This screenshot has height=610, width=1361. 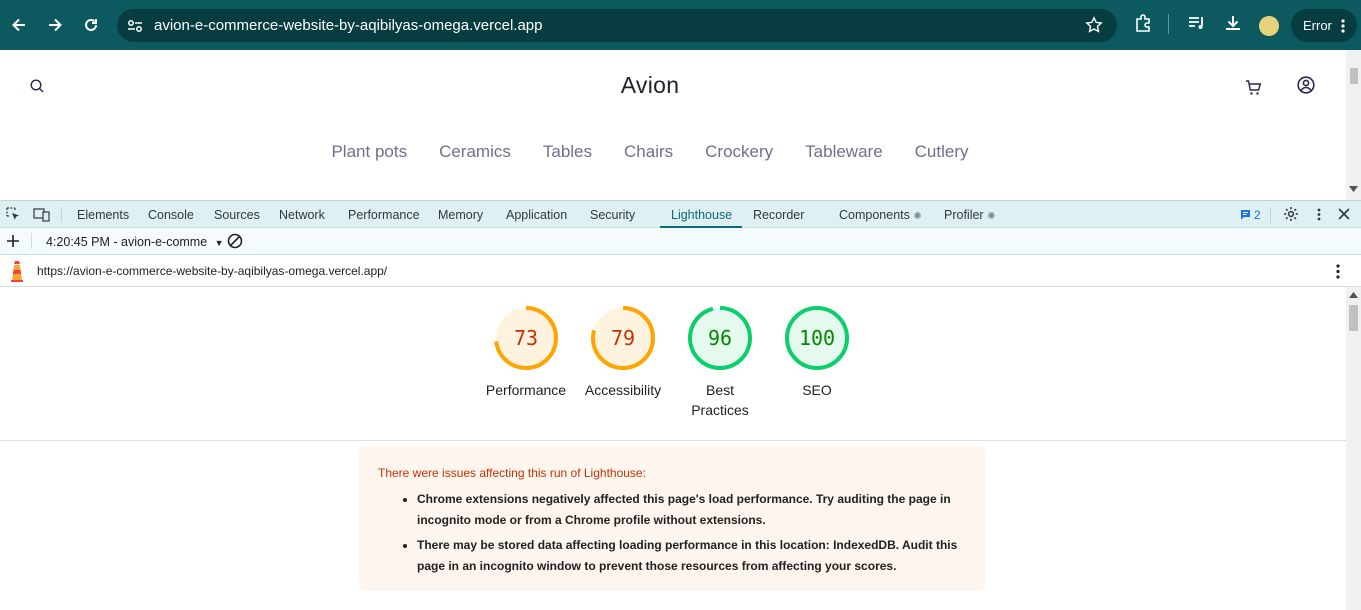 I want to click on profile-avatar, so click(x=1269, y=26).